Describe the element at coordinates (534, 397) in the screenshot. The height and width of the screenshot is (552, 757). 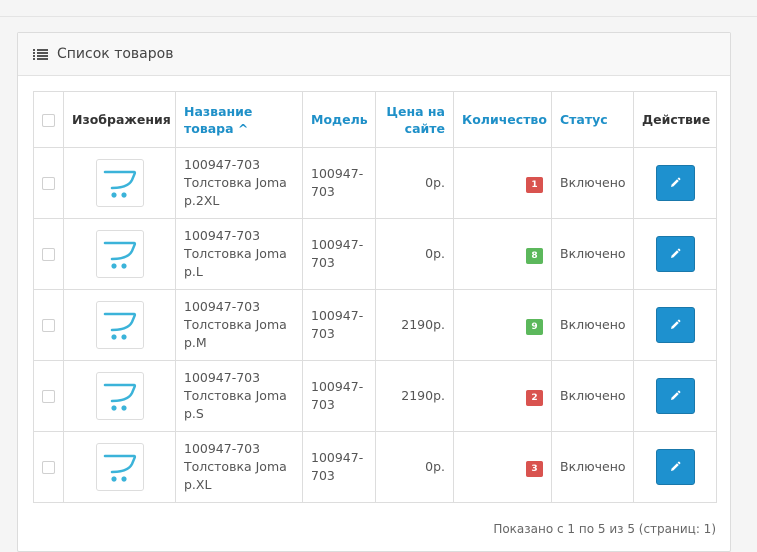
I see `quantity-badge: 2` at that location.